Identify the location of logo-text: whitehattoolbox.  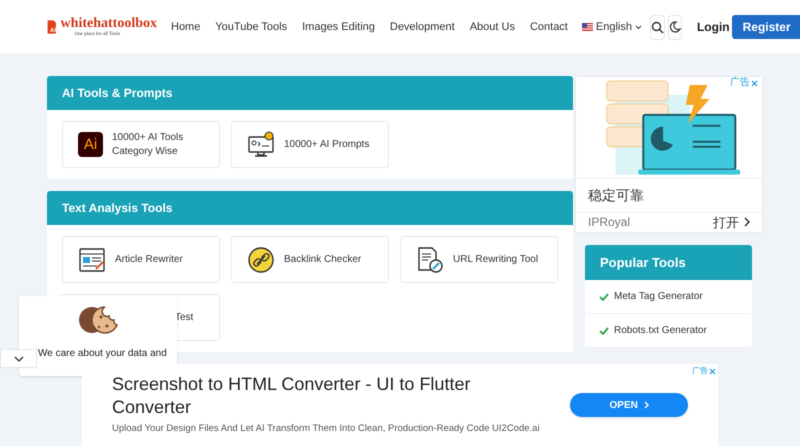
(108, 24).